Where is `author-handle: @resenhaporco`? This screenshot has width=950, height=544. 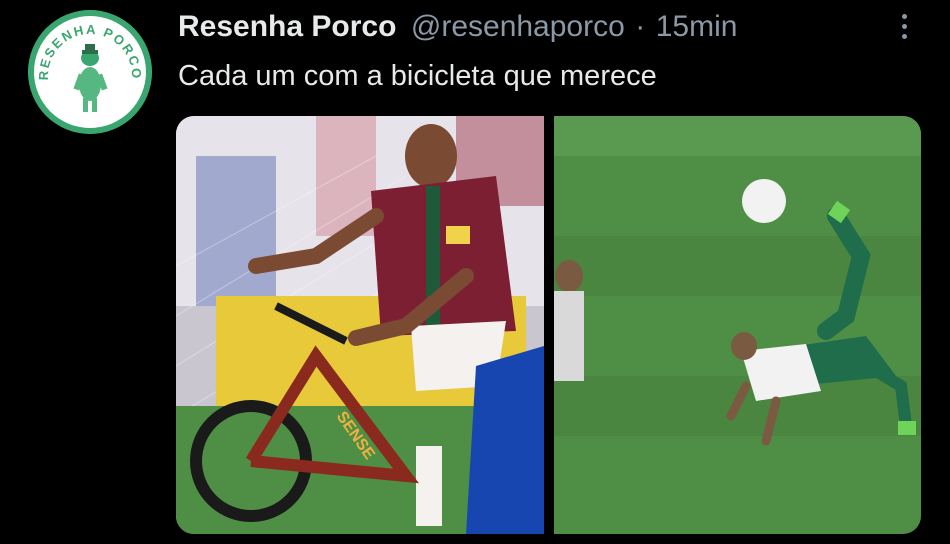
author-handle: @resenhaporco is located at coordinates (518, 26).